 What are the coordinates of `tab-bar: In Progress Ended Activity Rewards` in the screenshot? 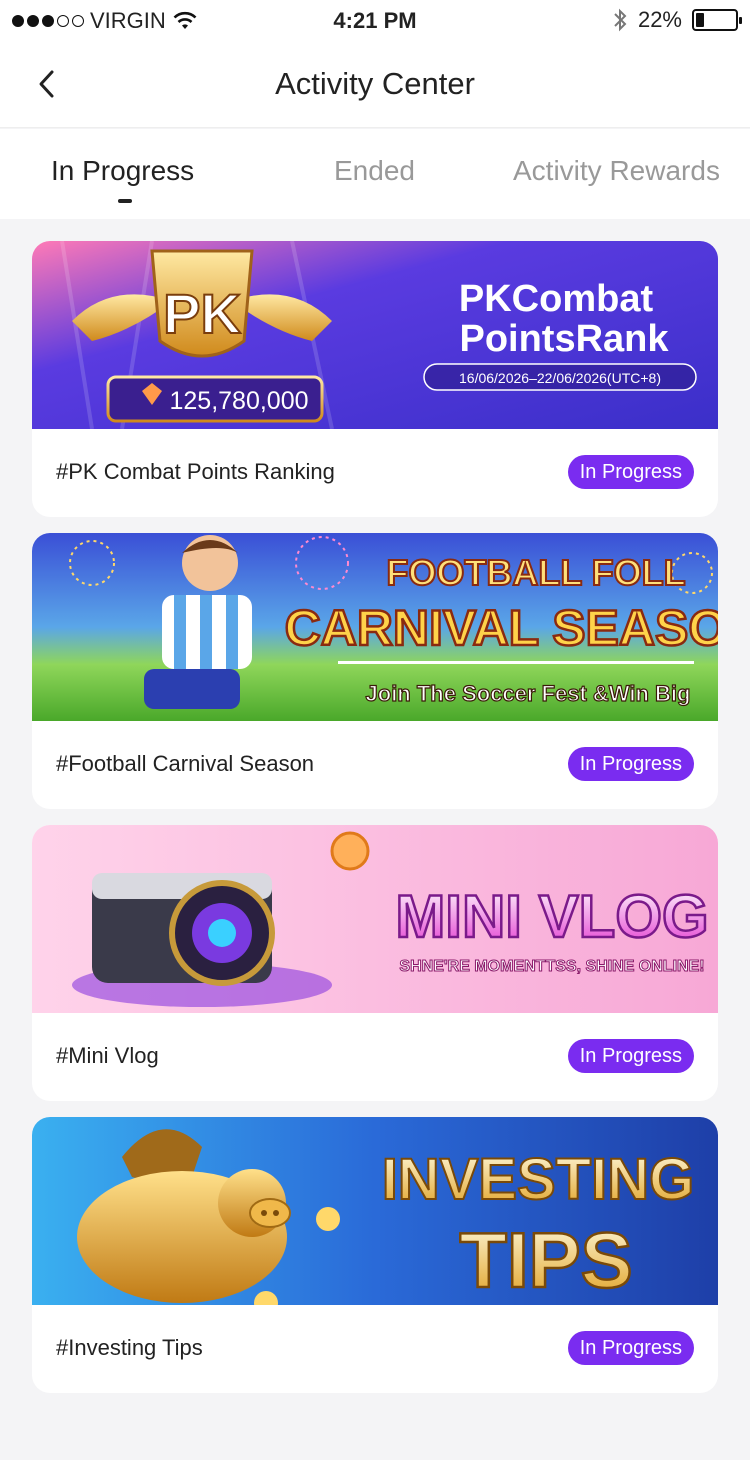 It's located at (375, 174).